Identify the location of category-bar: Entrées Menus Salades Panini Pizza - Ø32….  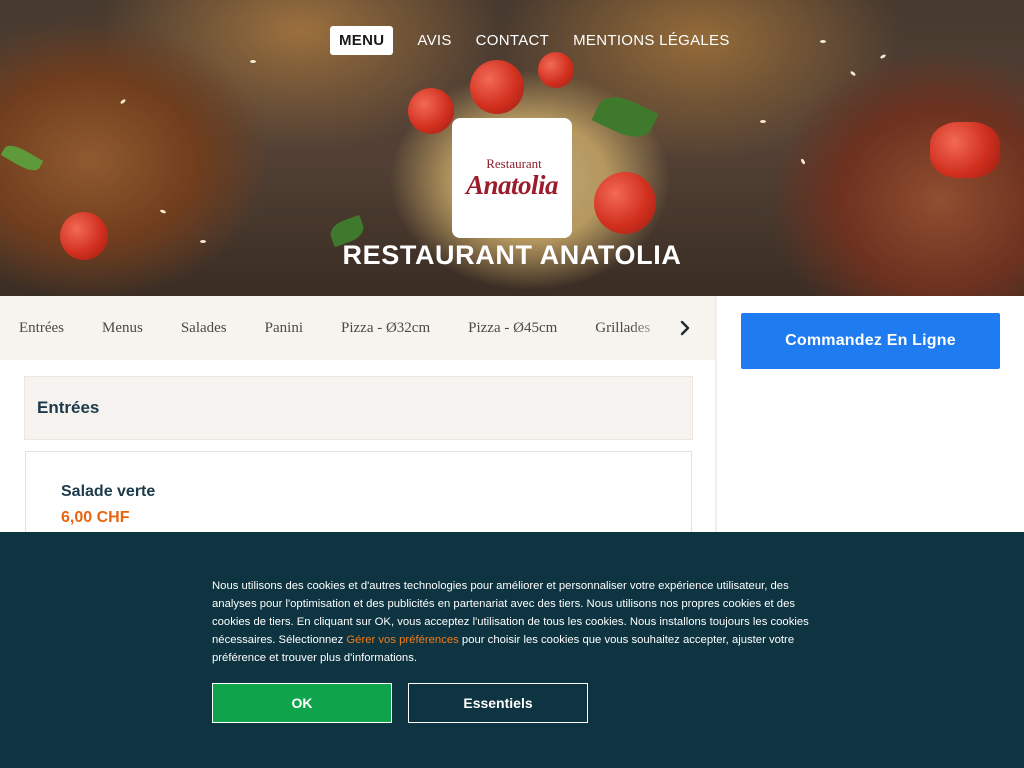
(358, 328).